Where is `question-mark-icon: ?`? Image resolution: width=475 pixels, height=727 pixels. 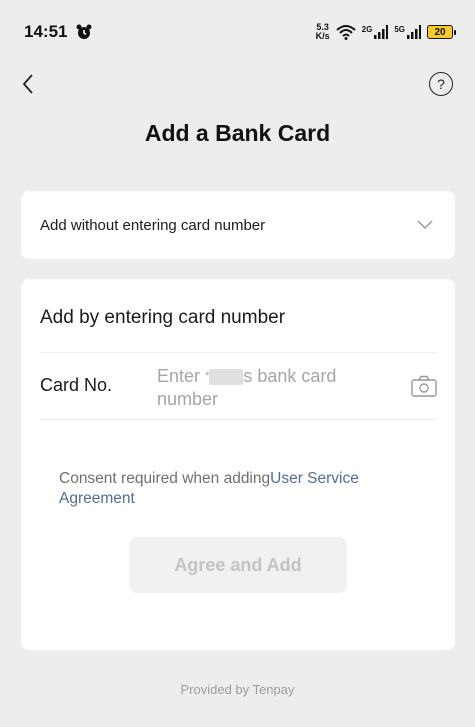
question-mark-icon: ? is located at coordinates (441, 84).